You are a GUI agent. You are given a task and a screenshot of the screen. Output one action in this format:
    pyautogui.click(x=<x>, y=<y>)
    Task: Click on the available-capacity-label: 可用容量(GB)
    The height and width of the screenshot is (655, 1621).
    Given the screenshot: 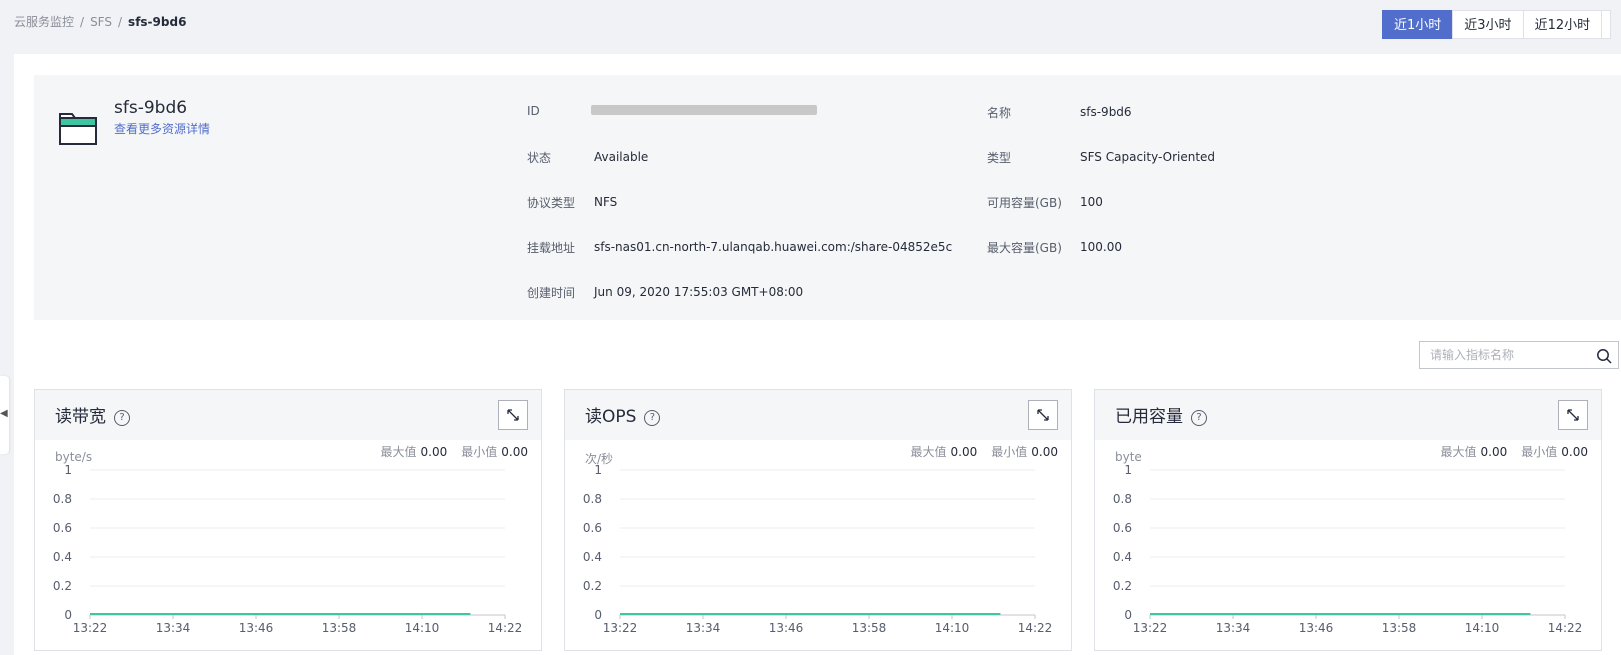 What is the action you would take?
    pyautogui.click(x=1024, y=203)
    